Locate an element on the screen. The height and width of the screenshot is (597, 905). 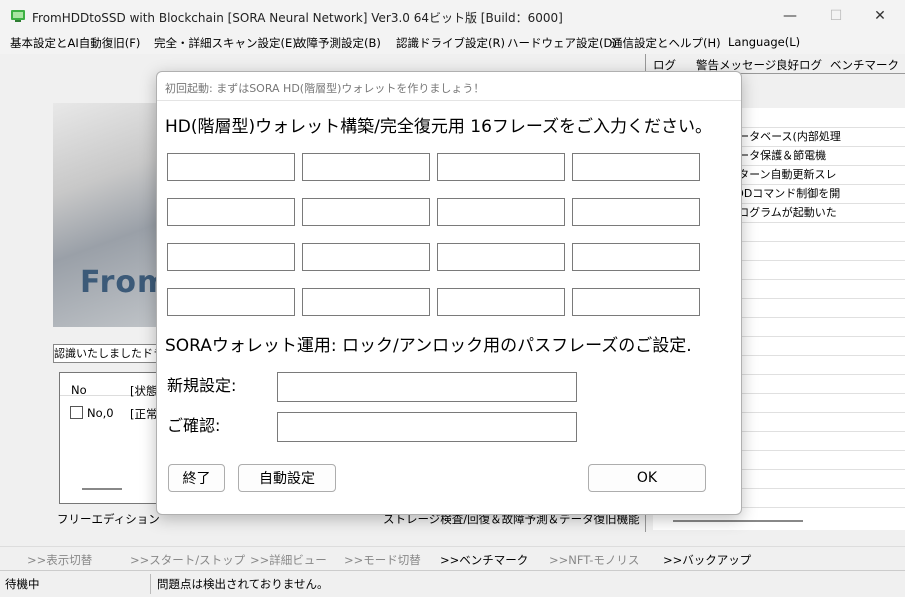
log-scrollbar is located at coordinates (738, 521).